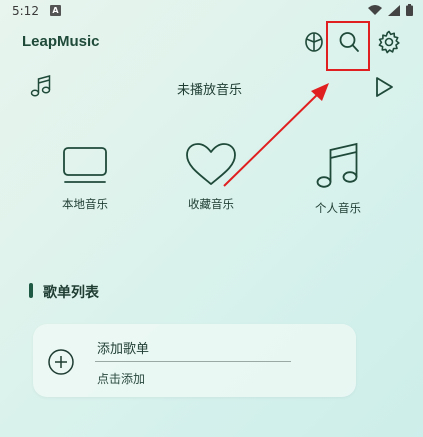  I want to click on settings-button, so click(389, 42).